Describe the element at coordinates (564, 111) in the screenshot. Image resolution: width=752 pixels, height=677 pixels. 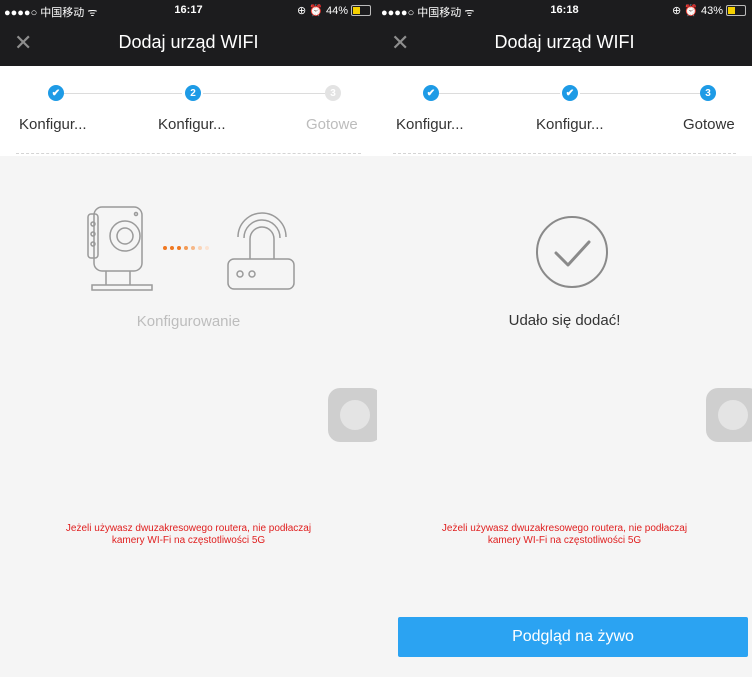
I see `step-indicator: ✔ ✔ 3 Konfigur... Konfigur... Gotowe` at that location.